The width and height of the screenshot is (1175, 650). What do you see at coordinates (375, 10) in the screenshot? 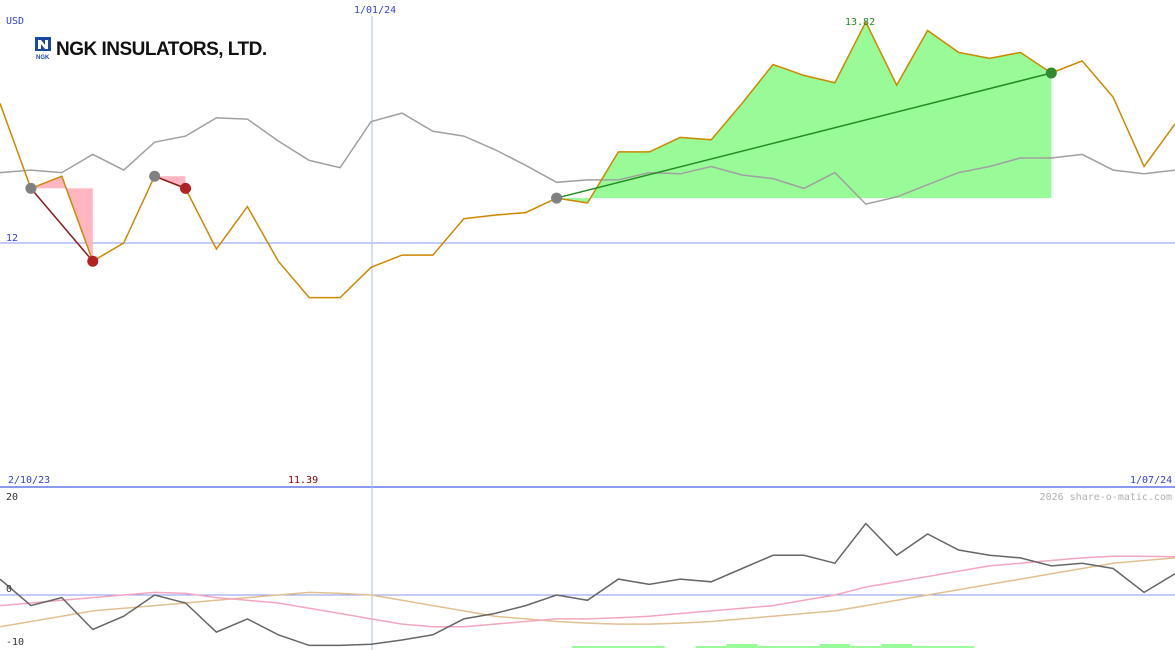
I see `date-marker-label: 1/01/24` at bounding box center [375, 10].